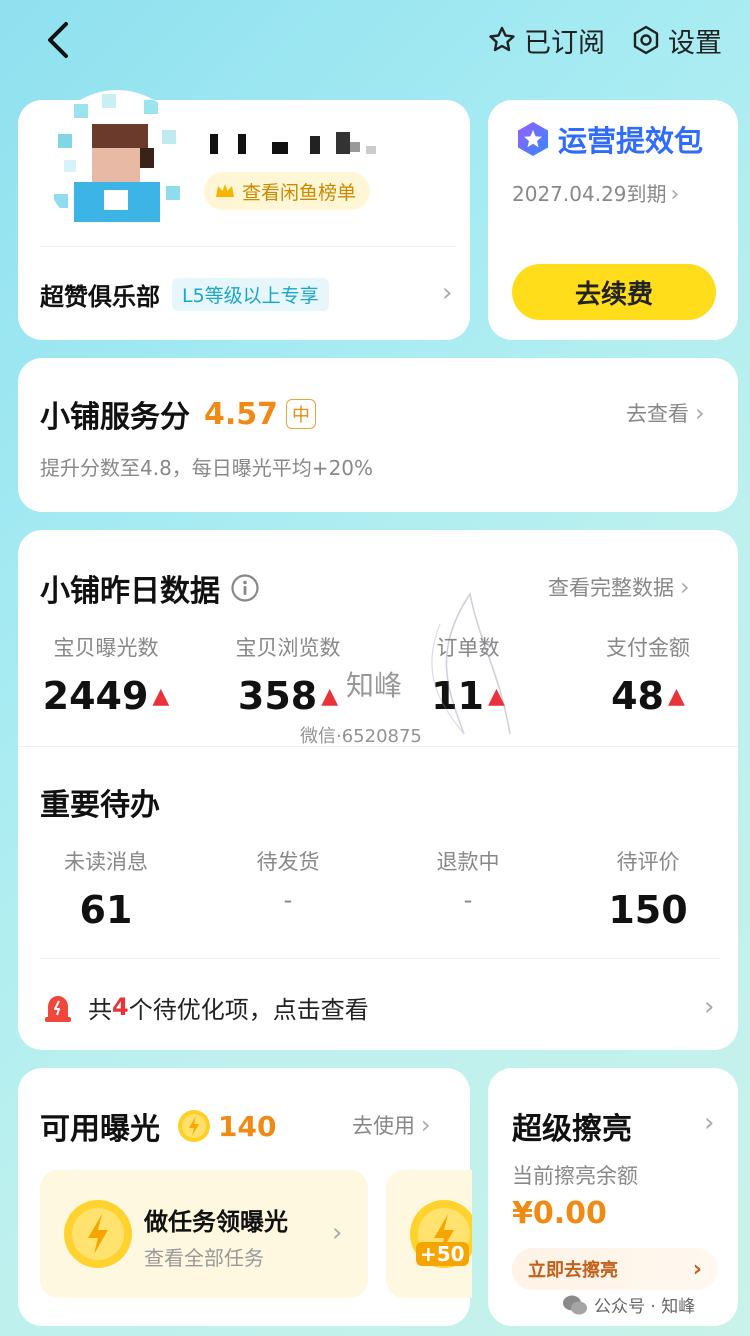  What do you see at coordinates (100, 1129) in the screenshot?
I see `exposure-title: 可用曝光` at bounding box center [100, 1129].